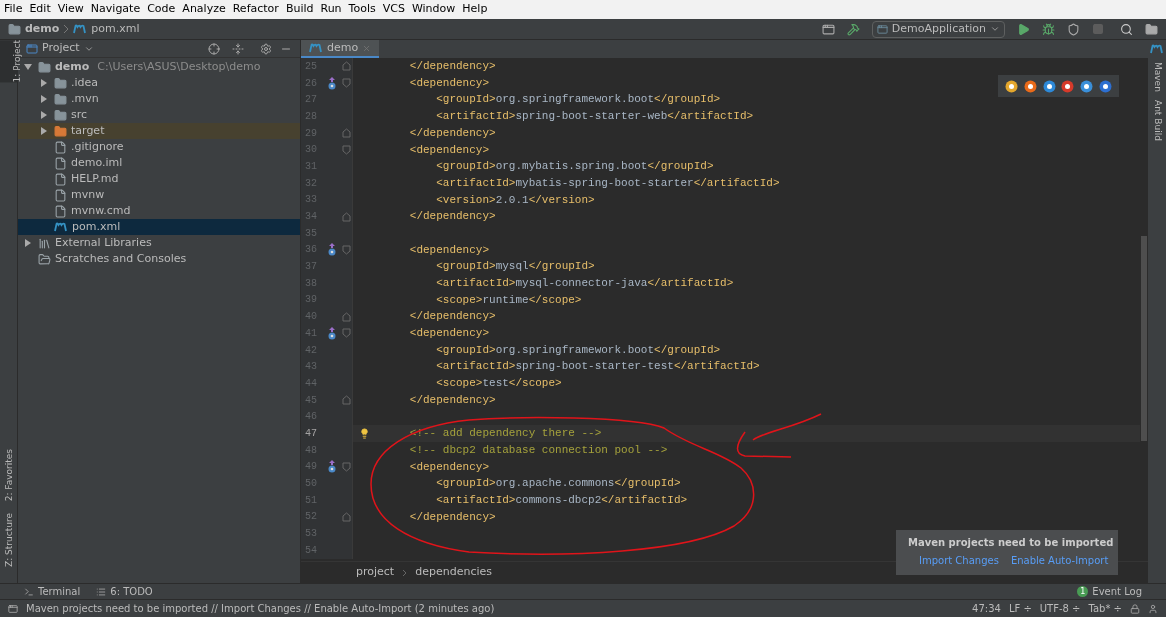 The image size is (1166, 617). Describe the element at coordinates (299, 9) in the screenshot. I see `menu-item: Build` at that location.